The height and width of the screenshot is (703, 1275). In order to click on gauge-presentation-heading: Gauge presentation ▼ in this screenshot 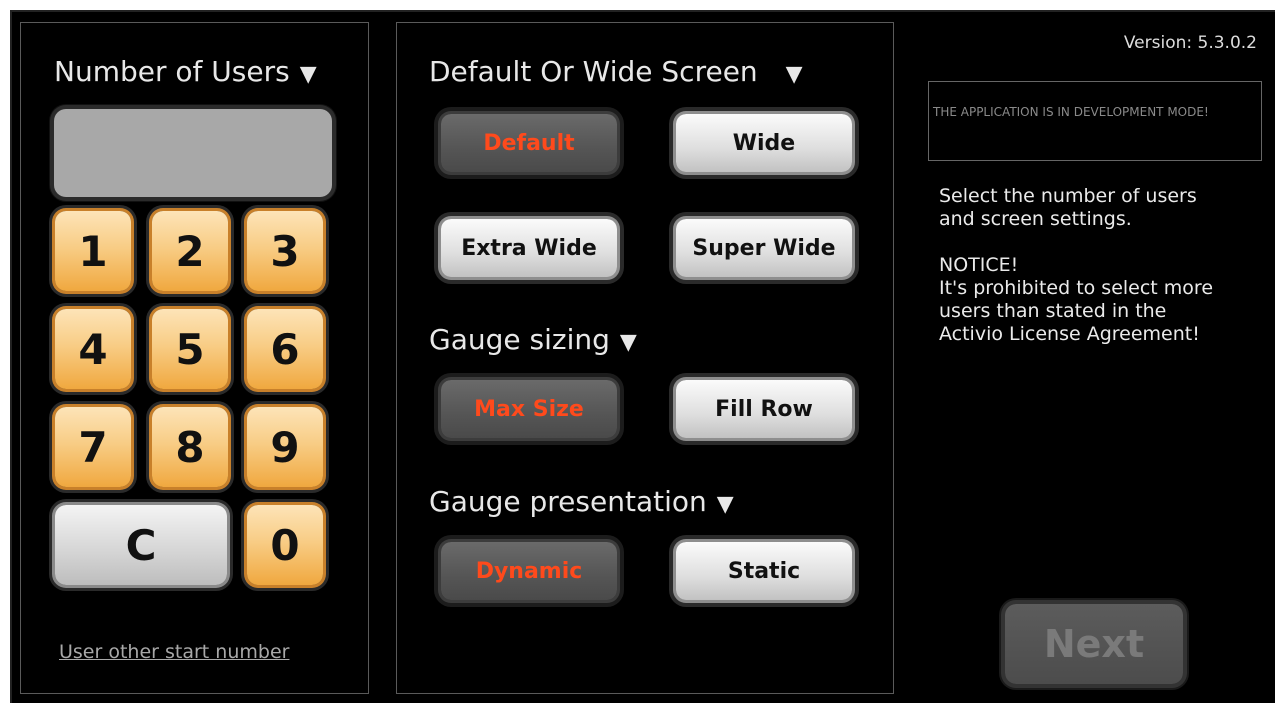, I will do `click(581, 501)`.